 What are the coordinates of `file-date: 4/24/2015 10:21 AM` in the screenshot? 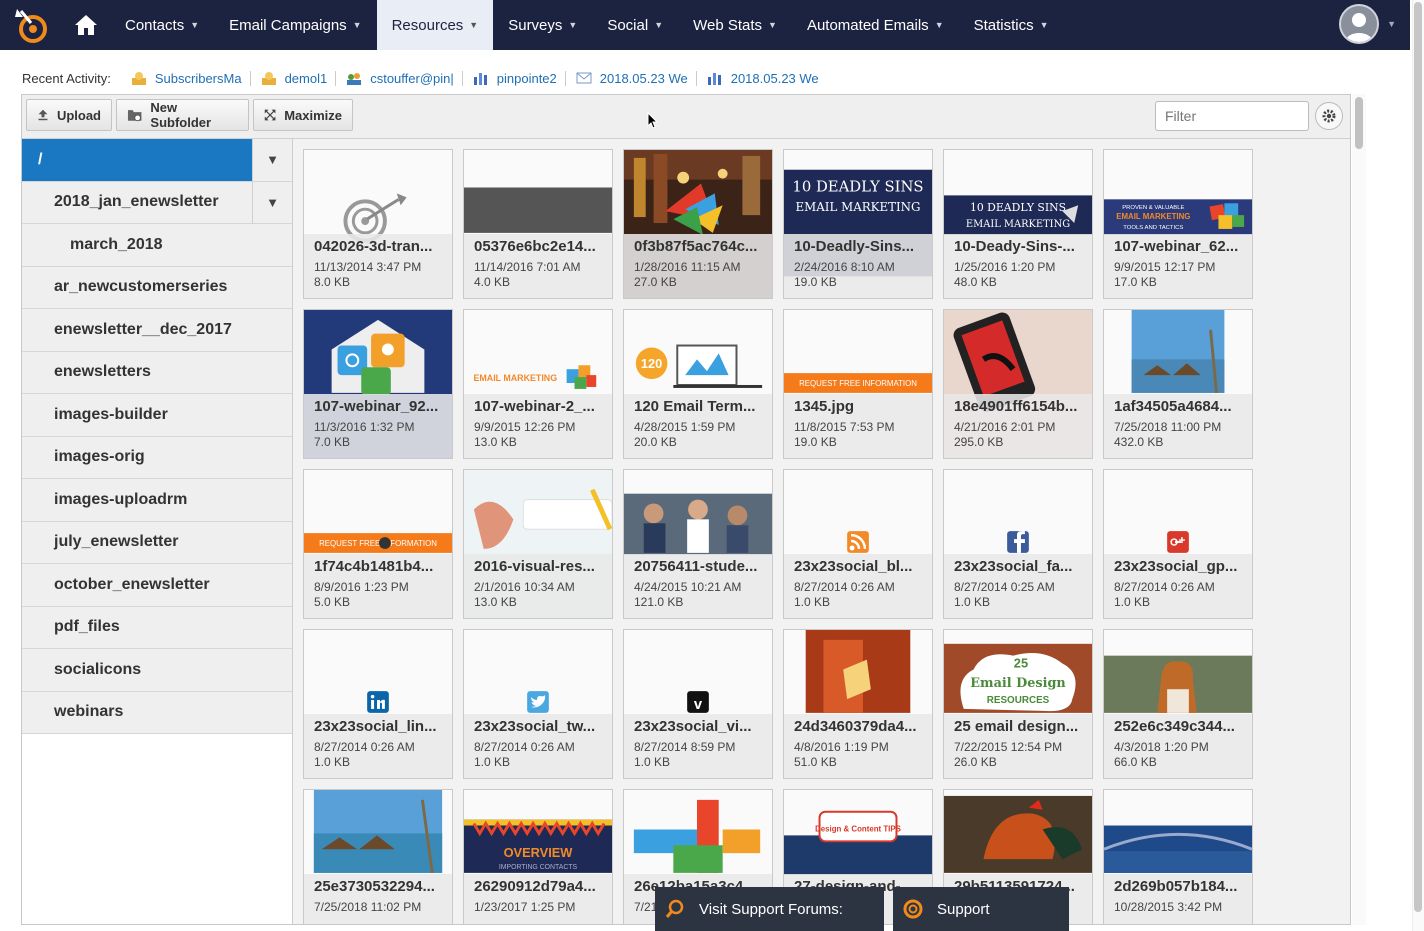 It's located at (688, 587).